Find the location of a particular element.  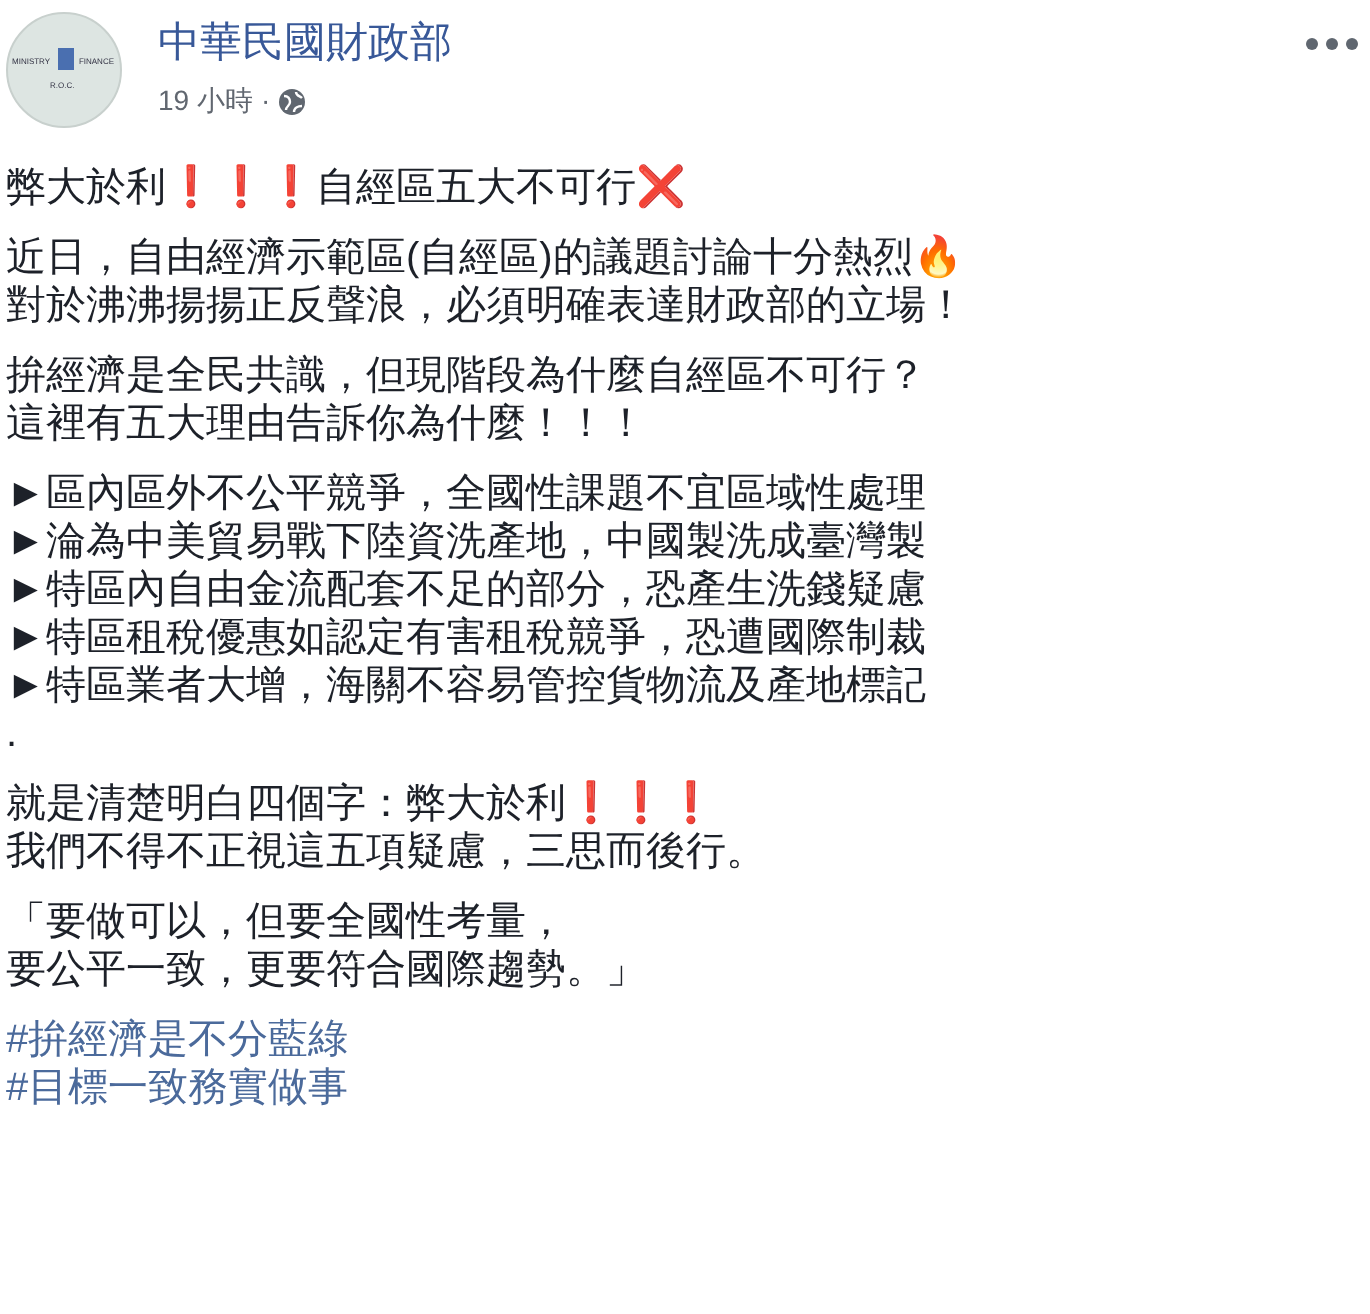

post-paragraph: 「要做可以，但要全國性考量， 要公平一致，更要符合國際趨勢。」 is located at coordinates (327, 946).